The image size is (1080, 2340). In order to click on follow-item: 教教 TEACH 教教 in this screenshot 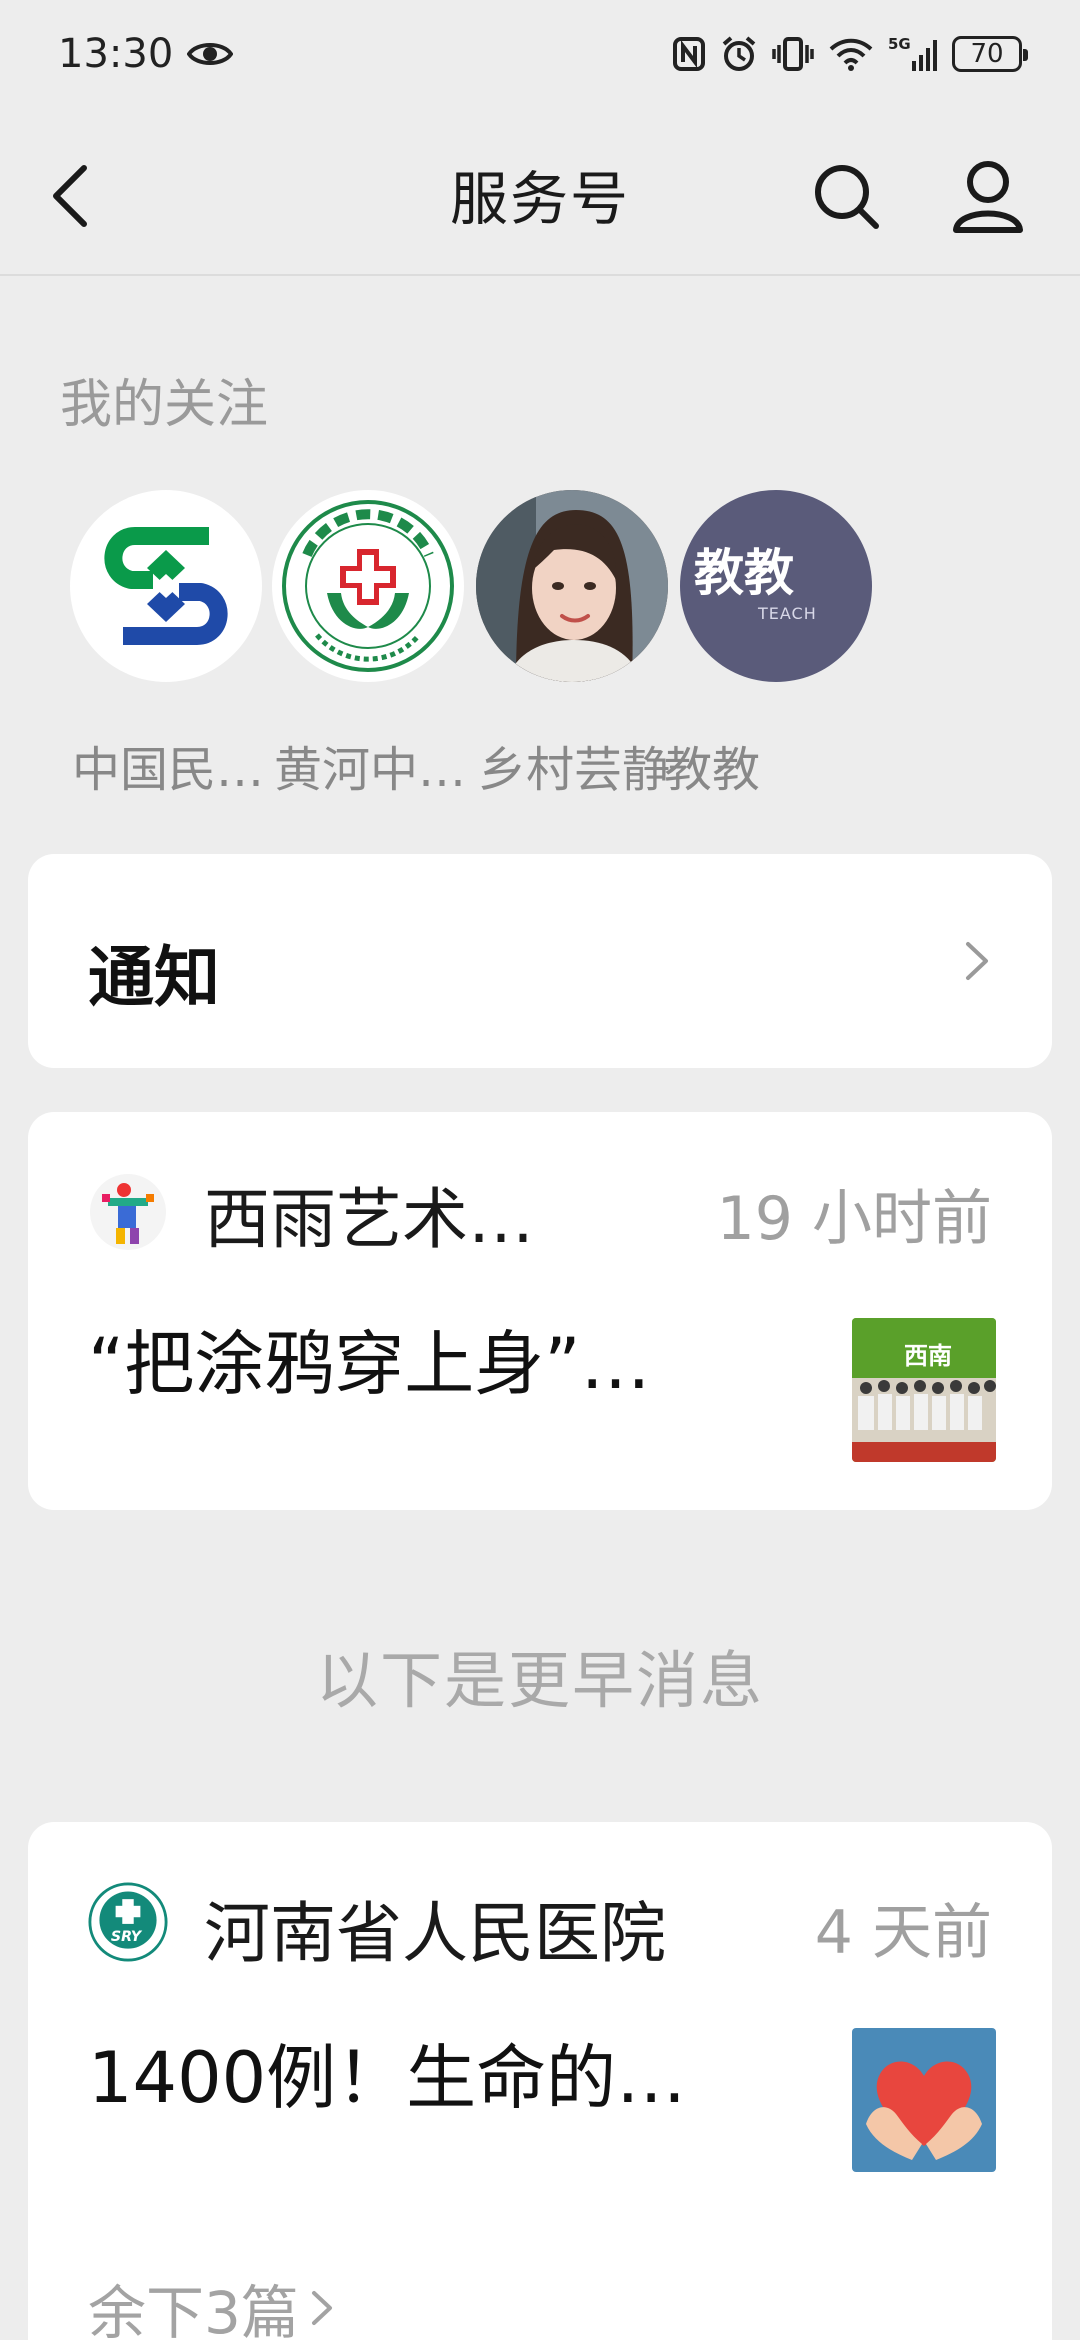, I will do `click(773, 641)`.